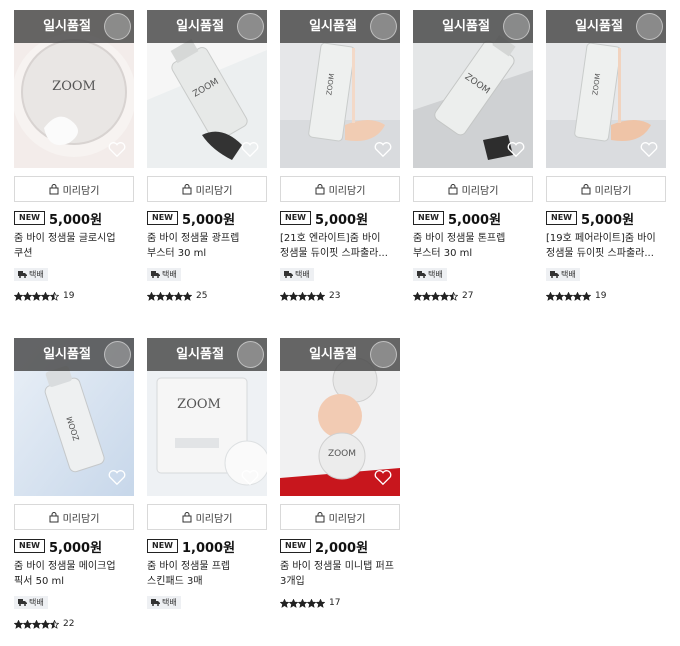 This screenshot has width=680, height=646. What do you see at coordinates (459, 238) in the screenshot?
I see `product-name-line1: 줌 바이 정샘물 톤프렙` at bounding box center [459, 238].